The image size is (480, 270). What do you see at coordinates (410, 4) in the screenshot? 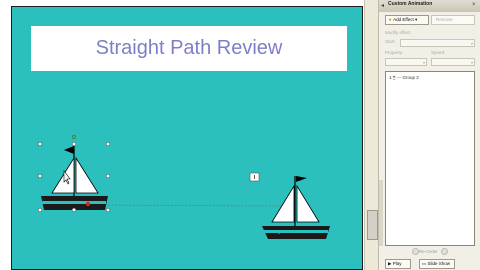
I see `pane-title: Custom Animation` at bounding box center [410, 4].